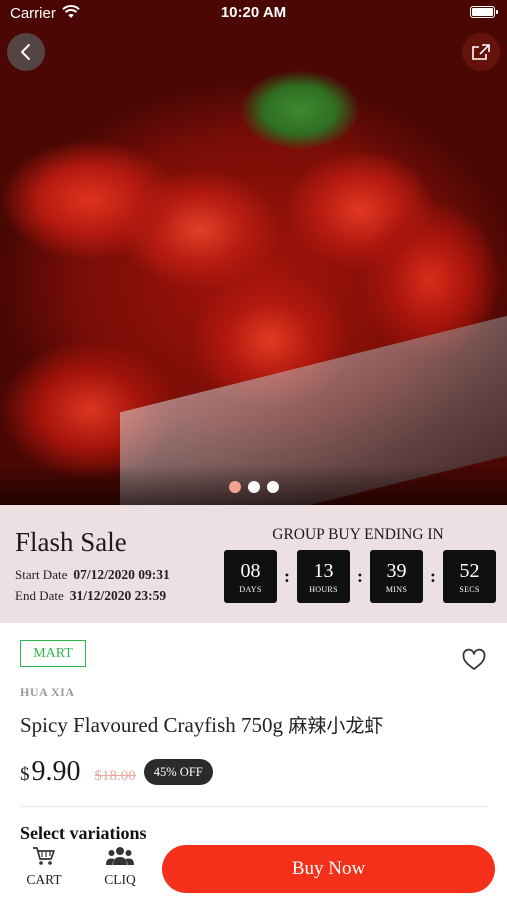 Image resolution: width=507 pixels, height=900 pixels. Describe the element at coordinates (120, 867) in the screenshot. I see `cliq-button: CLIQ` at that location.